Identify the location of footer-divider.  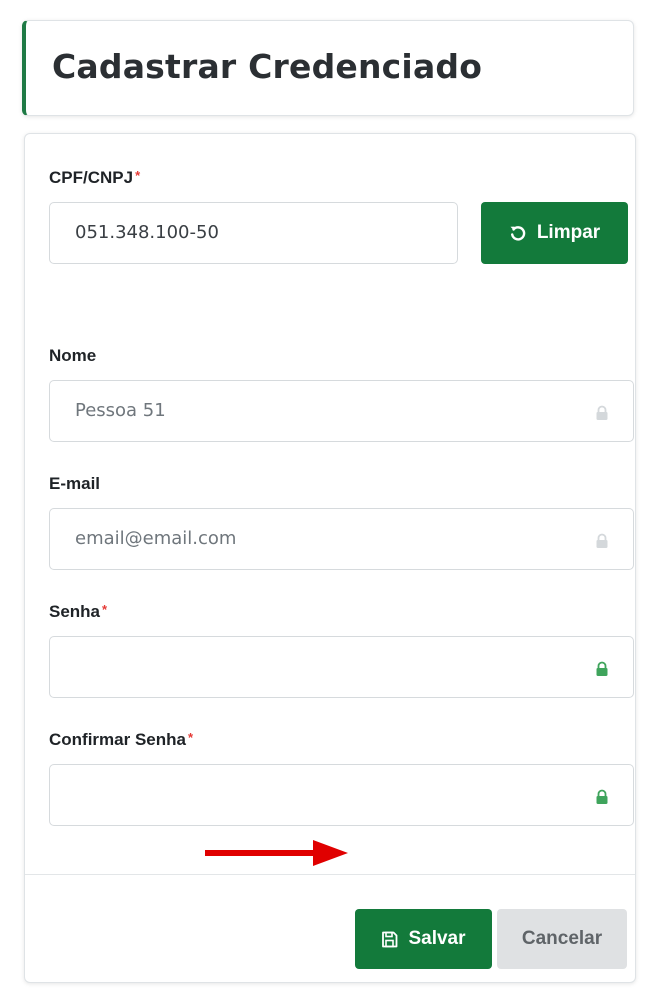
(330, 874).